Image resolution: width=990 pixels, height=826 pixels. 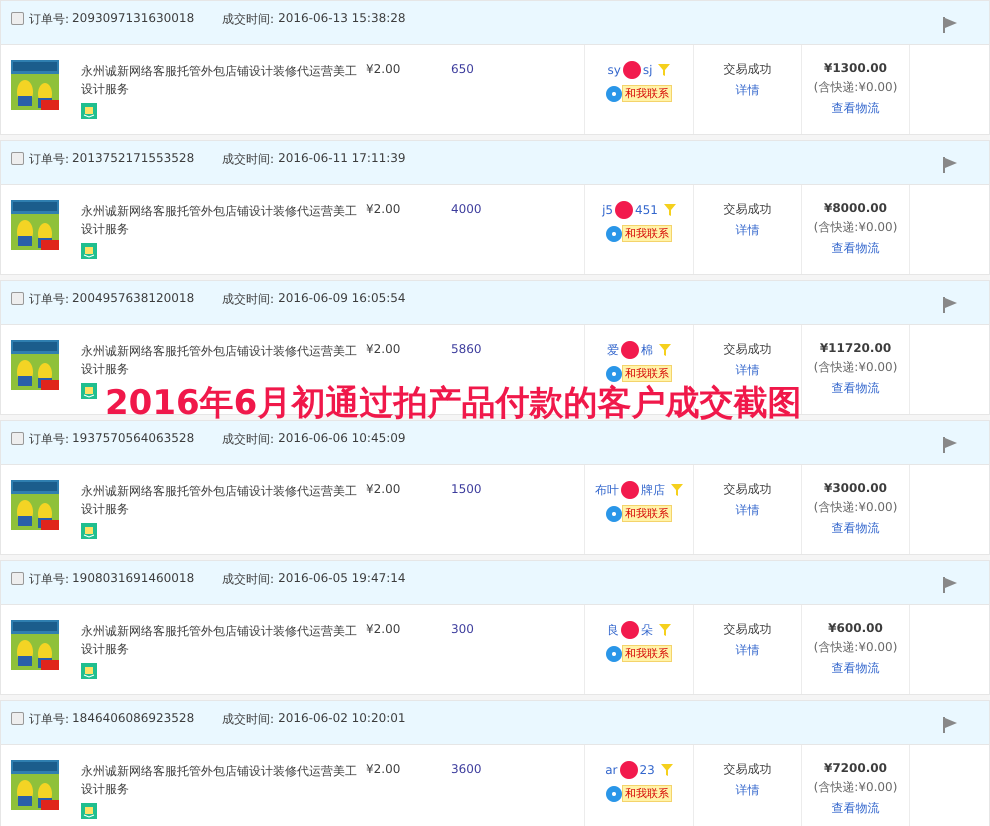 I want to click on order-number: 1937570564063528, so click(x=134, y=438).